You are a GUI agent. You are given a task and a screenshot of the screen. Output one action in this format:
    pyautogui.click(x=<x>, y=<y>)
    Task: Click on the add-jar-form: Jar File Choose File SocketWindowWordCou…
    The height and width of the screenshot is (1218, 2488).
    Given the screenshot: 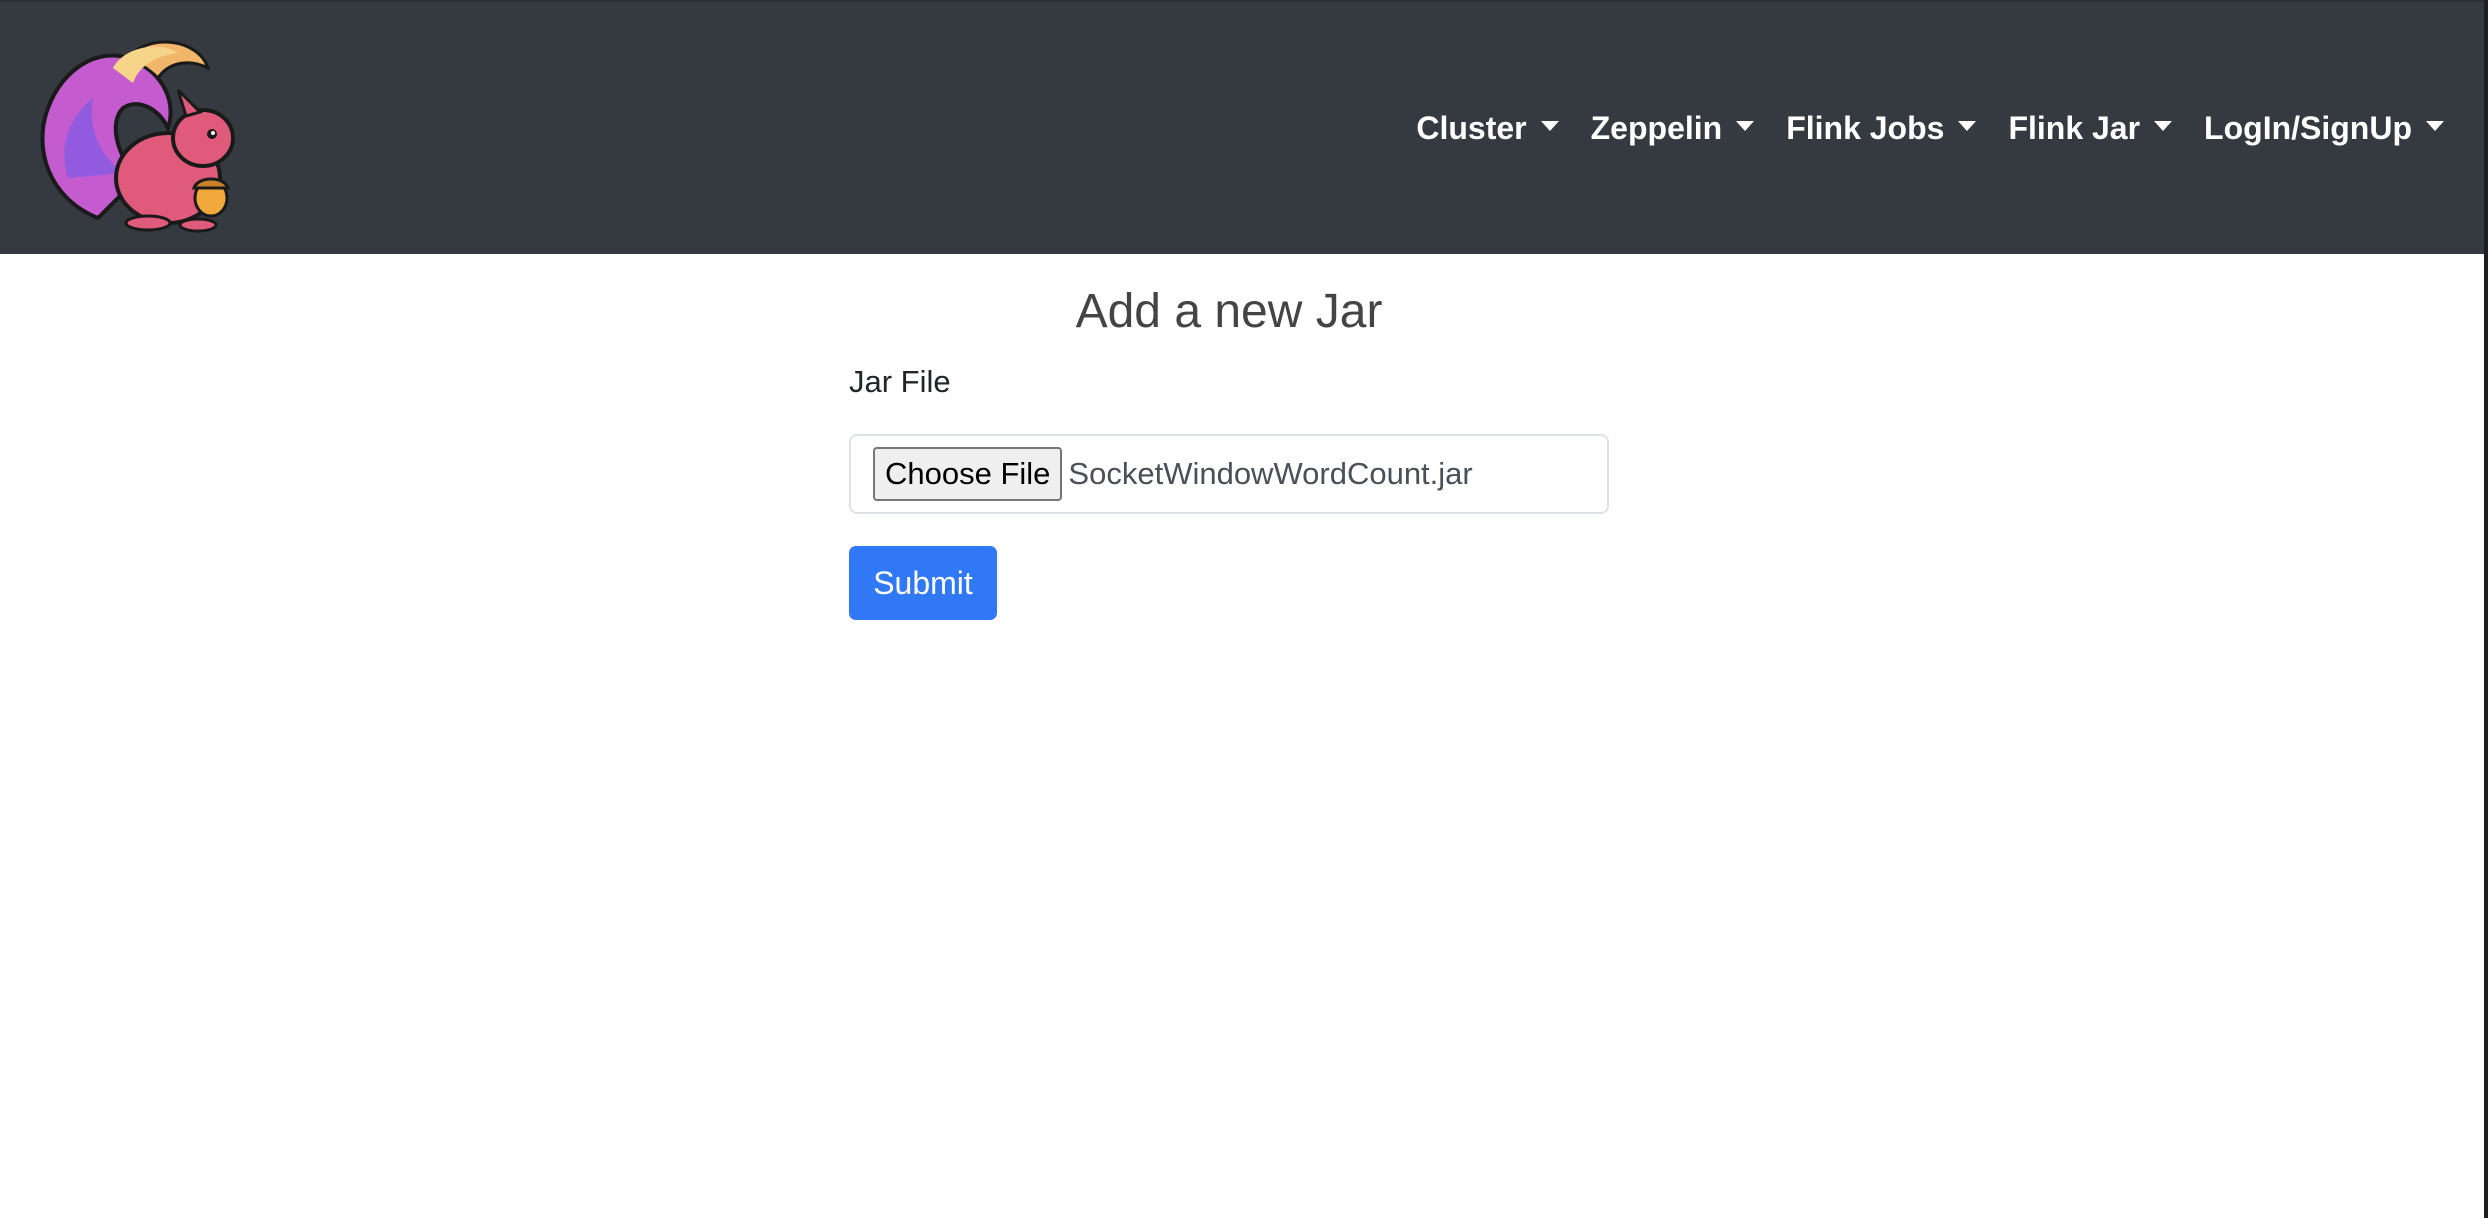 What is the action you would take?
    pyautogui.click(x=1229, y=492)
    